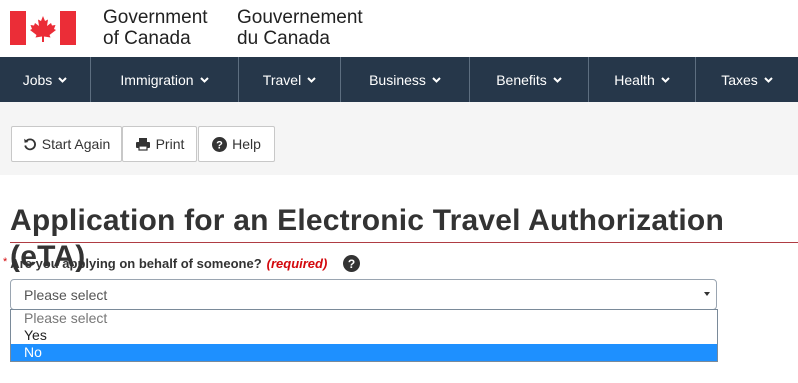  Describe the element at coordinates (5, 261) in the screenshot. I see `required-marker: *` at that location.